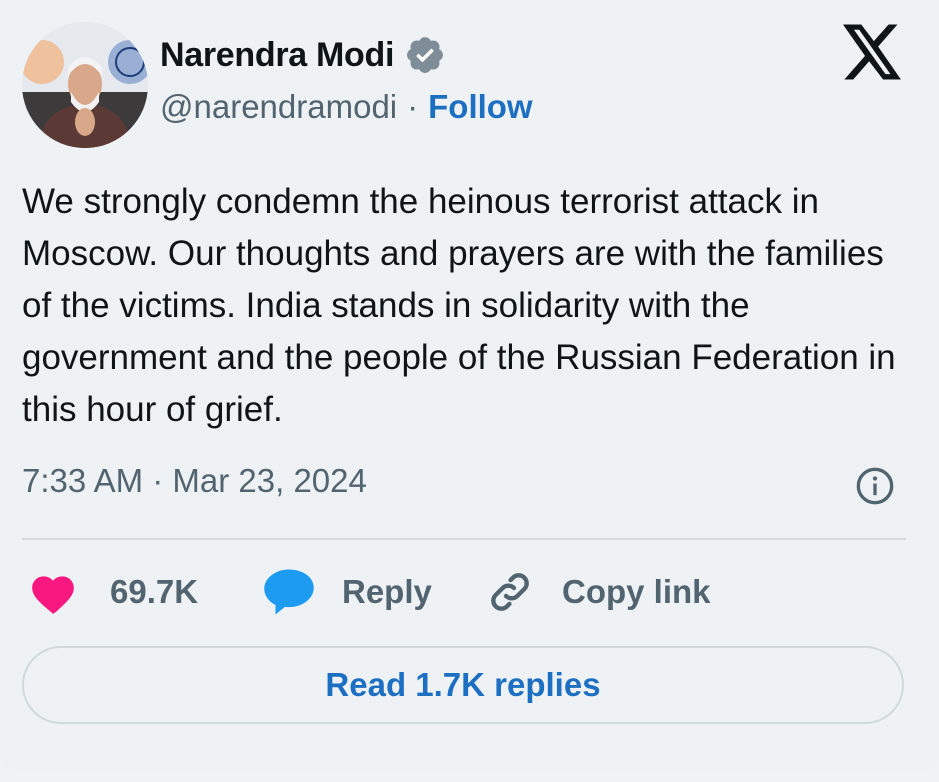 The height and width of the screenshot is (782, 939). What do you see at coordinates (463, 685) in the screenshot?
I see `read-replies-button: Read 1.7K replies` at bounding box center [463, 685].